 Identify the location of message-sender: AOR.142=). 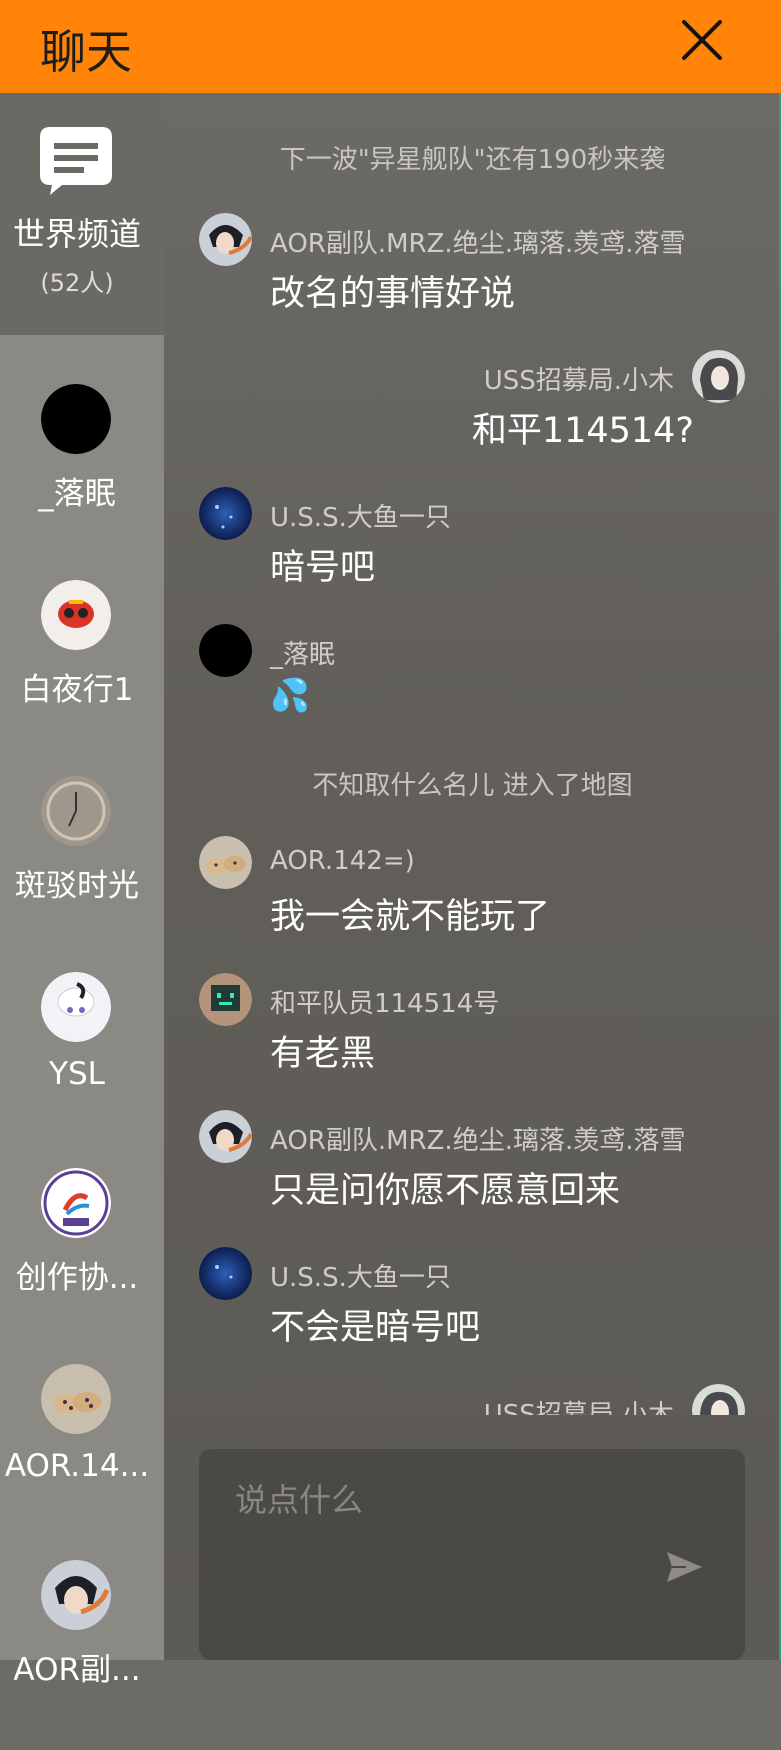
(342, 861).